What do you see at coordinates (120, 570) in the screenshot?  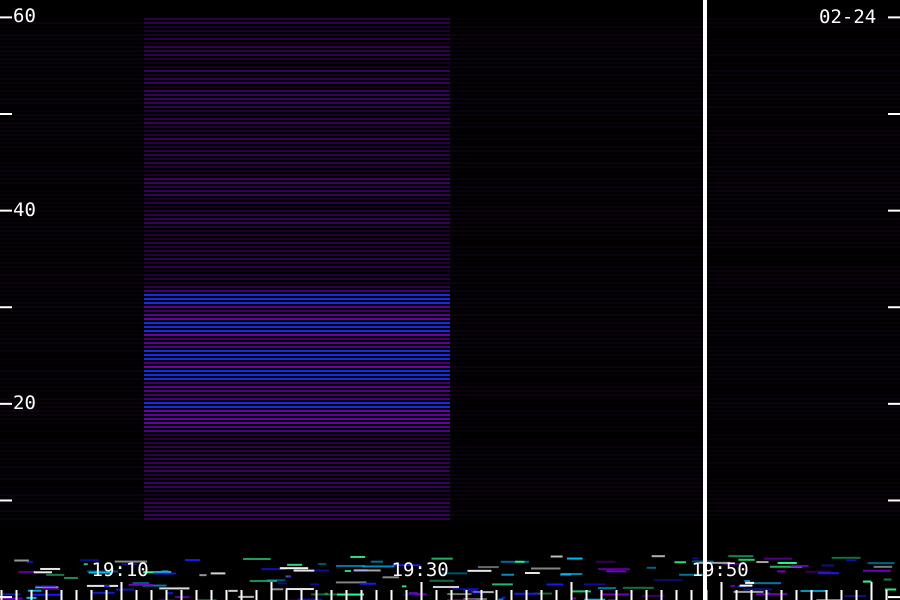 I see `x-tick-label: 19:10` at bounding box center [120, 570].